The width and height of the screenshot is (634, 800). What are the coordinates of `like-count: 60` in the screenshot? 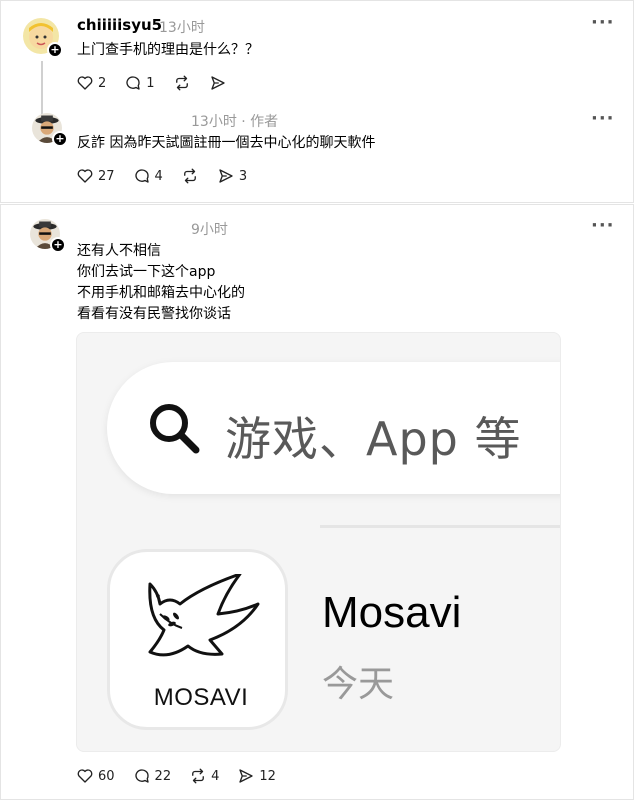 It's located at (106, 776).